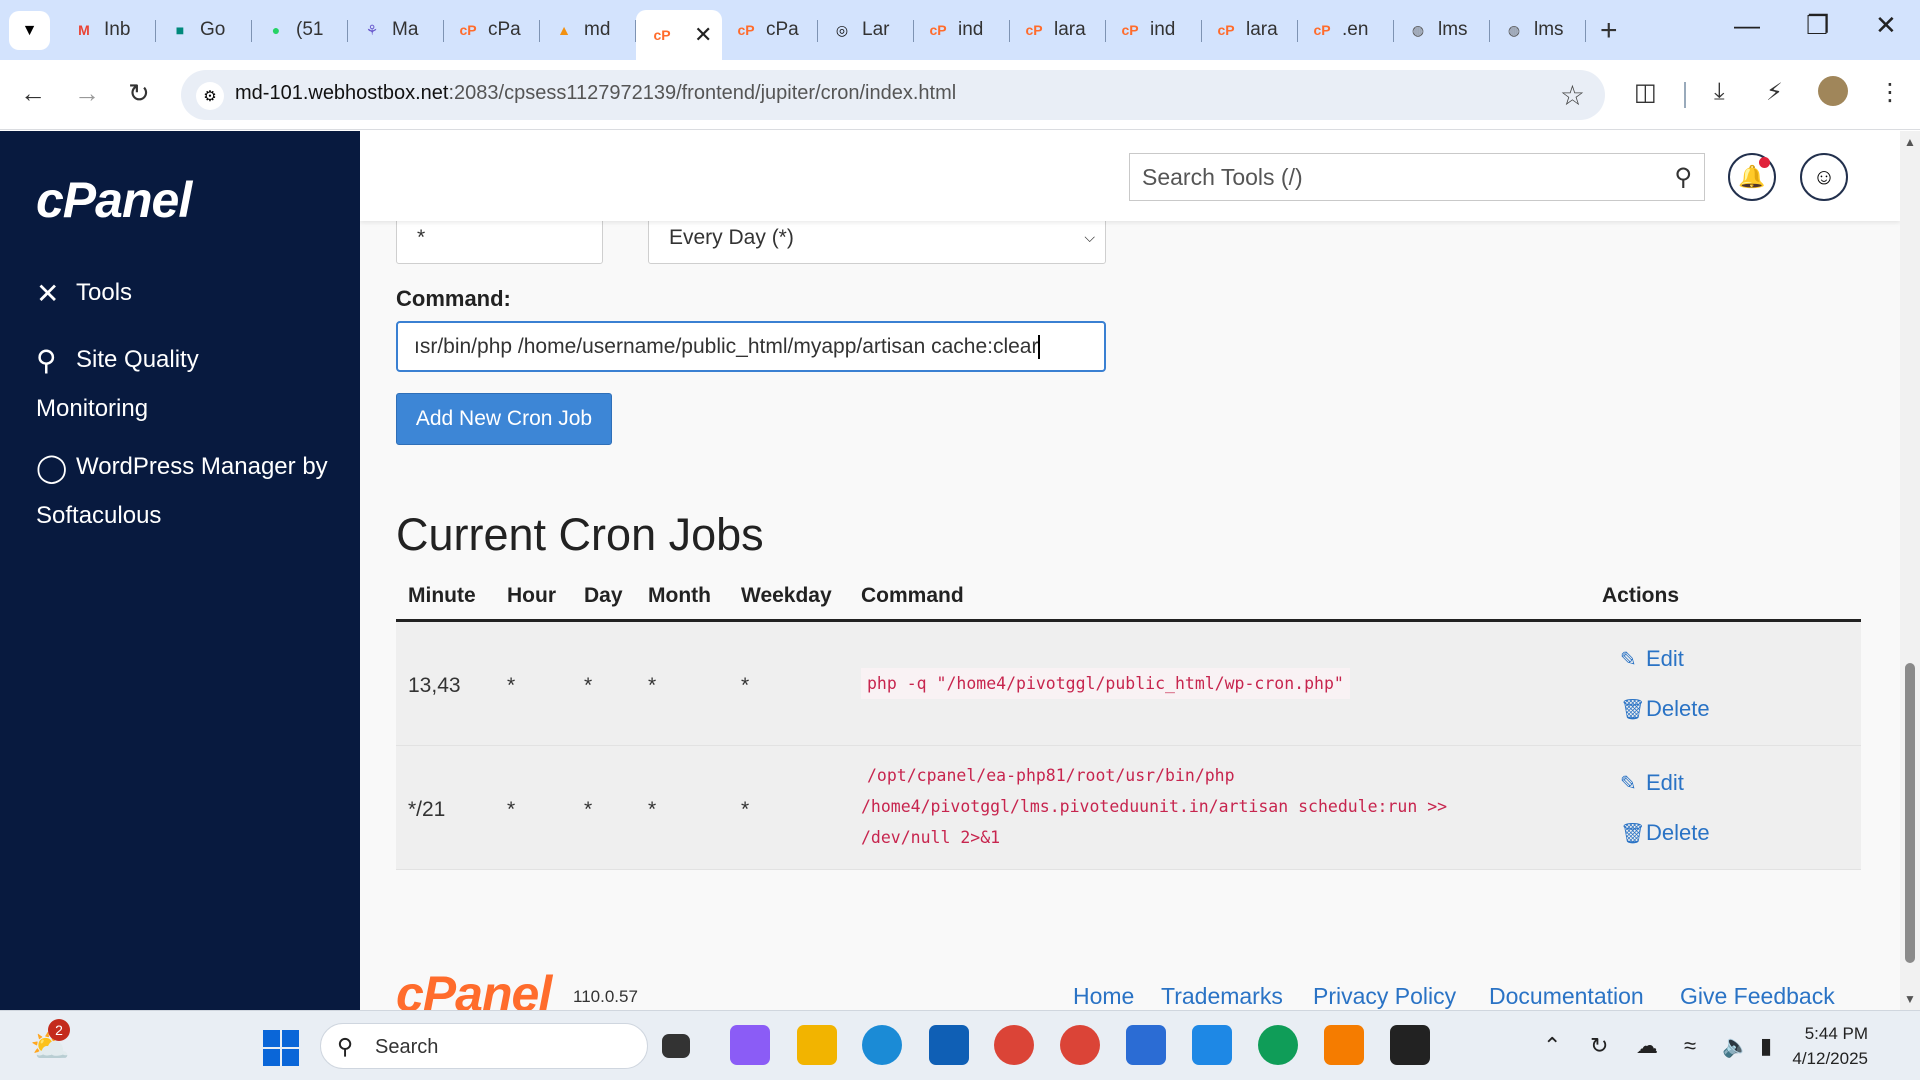 Image resolution: width=1920 pixels, height=1080 pixels. Describe the element at coordinates (1212, 1045) in the screenshot. I see `vscode-icon` at that location.